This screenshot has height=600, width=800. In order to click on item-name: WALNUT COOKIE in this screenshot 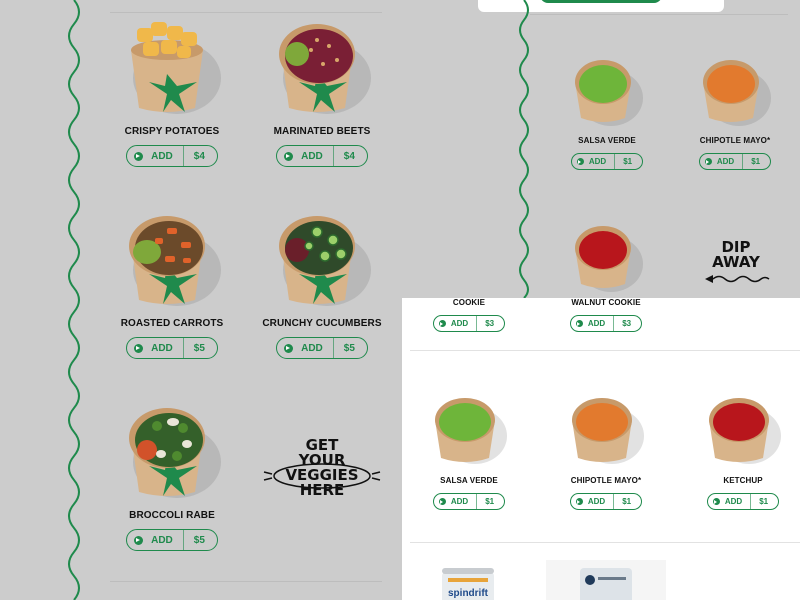, I will do `click(606, 302)`.